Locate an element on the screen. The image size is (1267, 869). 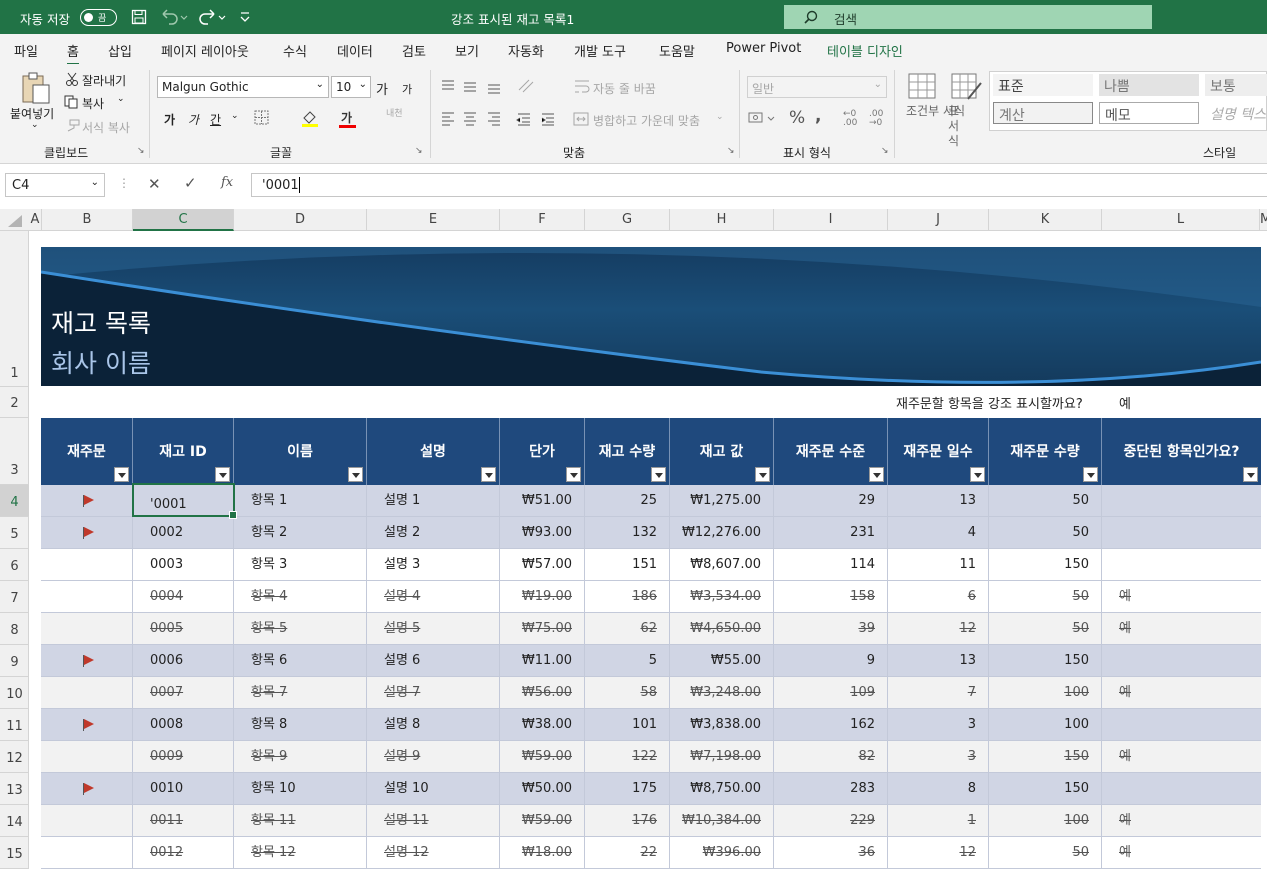
accounting-format-icon is located at coordinates (763, 118).